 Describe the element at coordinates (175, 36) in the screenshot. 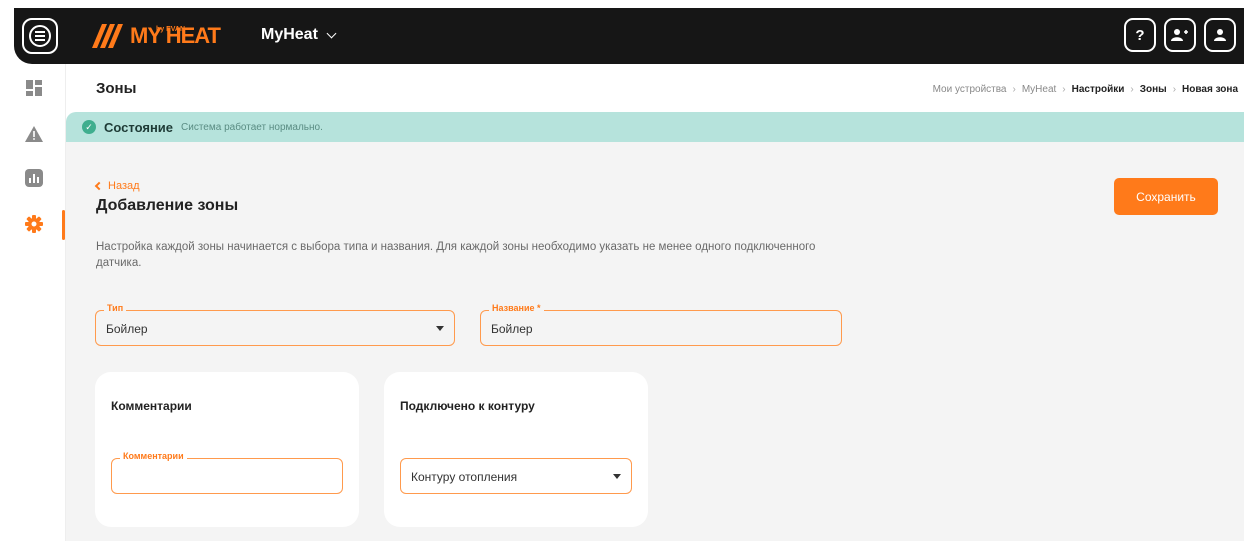

I see `logo-text: MY HEAT by EVAN` at that location.